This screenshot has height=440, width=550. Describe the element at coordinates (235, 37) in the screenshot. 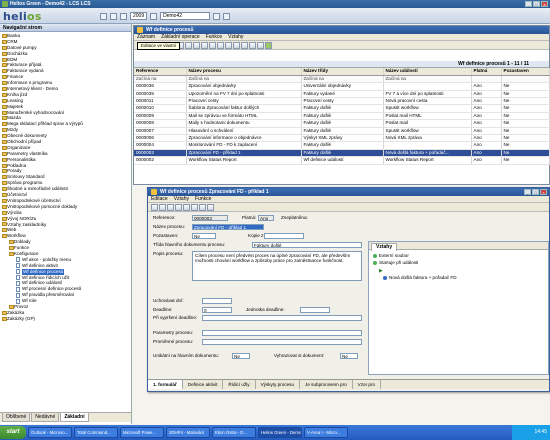

I see `menu-vztahy: Vztahy` at that location.